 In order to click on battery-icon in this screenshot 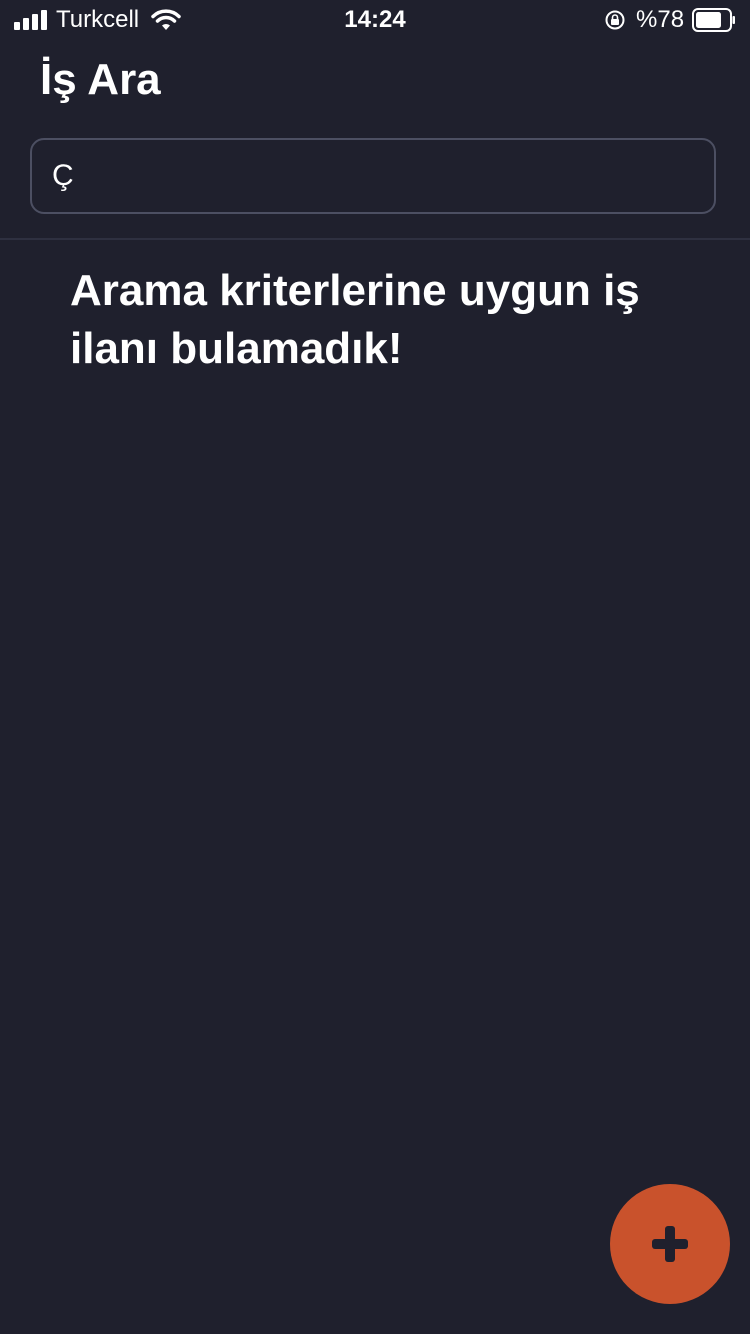, I will do `click(713, 20)`.